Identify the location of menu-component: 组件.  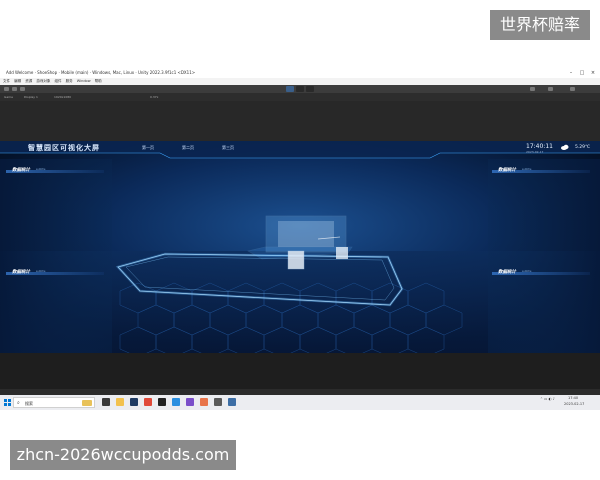
(58, 81).